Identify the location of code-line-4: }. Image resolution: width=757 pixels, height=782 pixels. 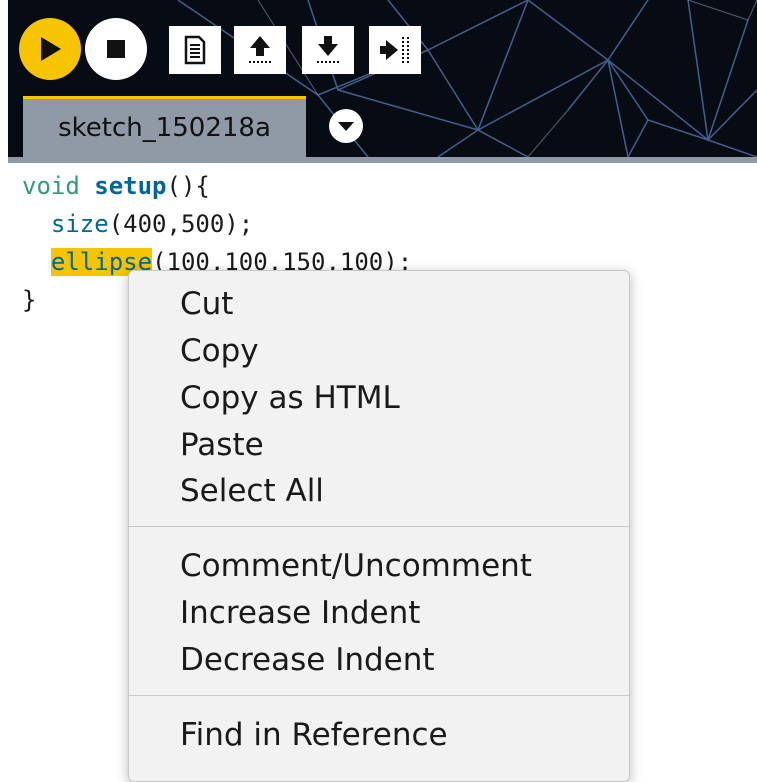
(29, 300).